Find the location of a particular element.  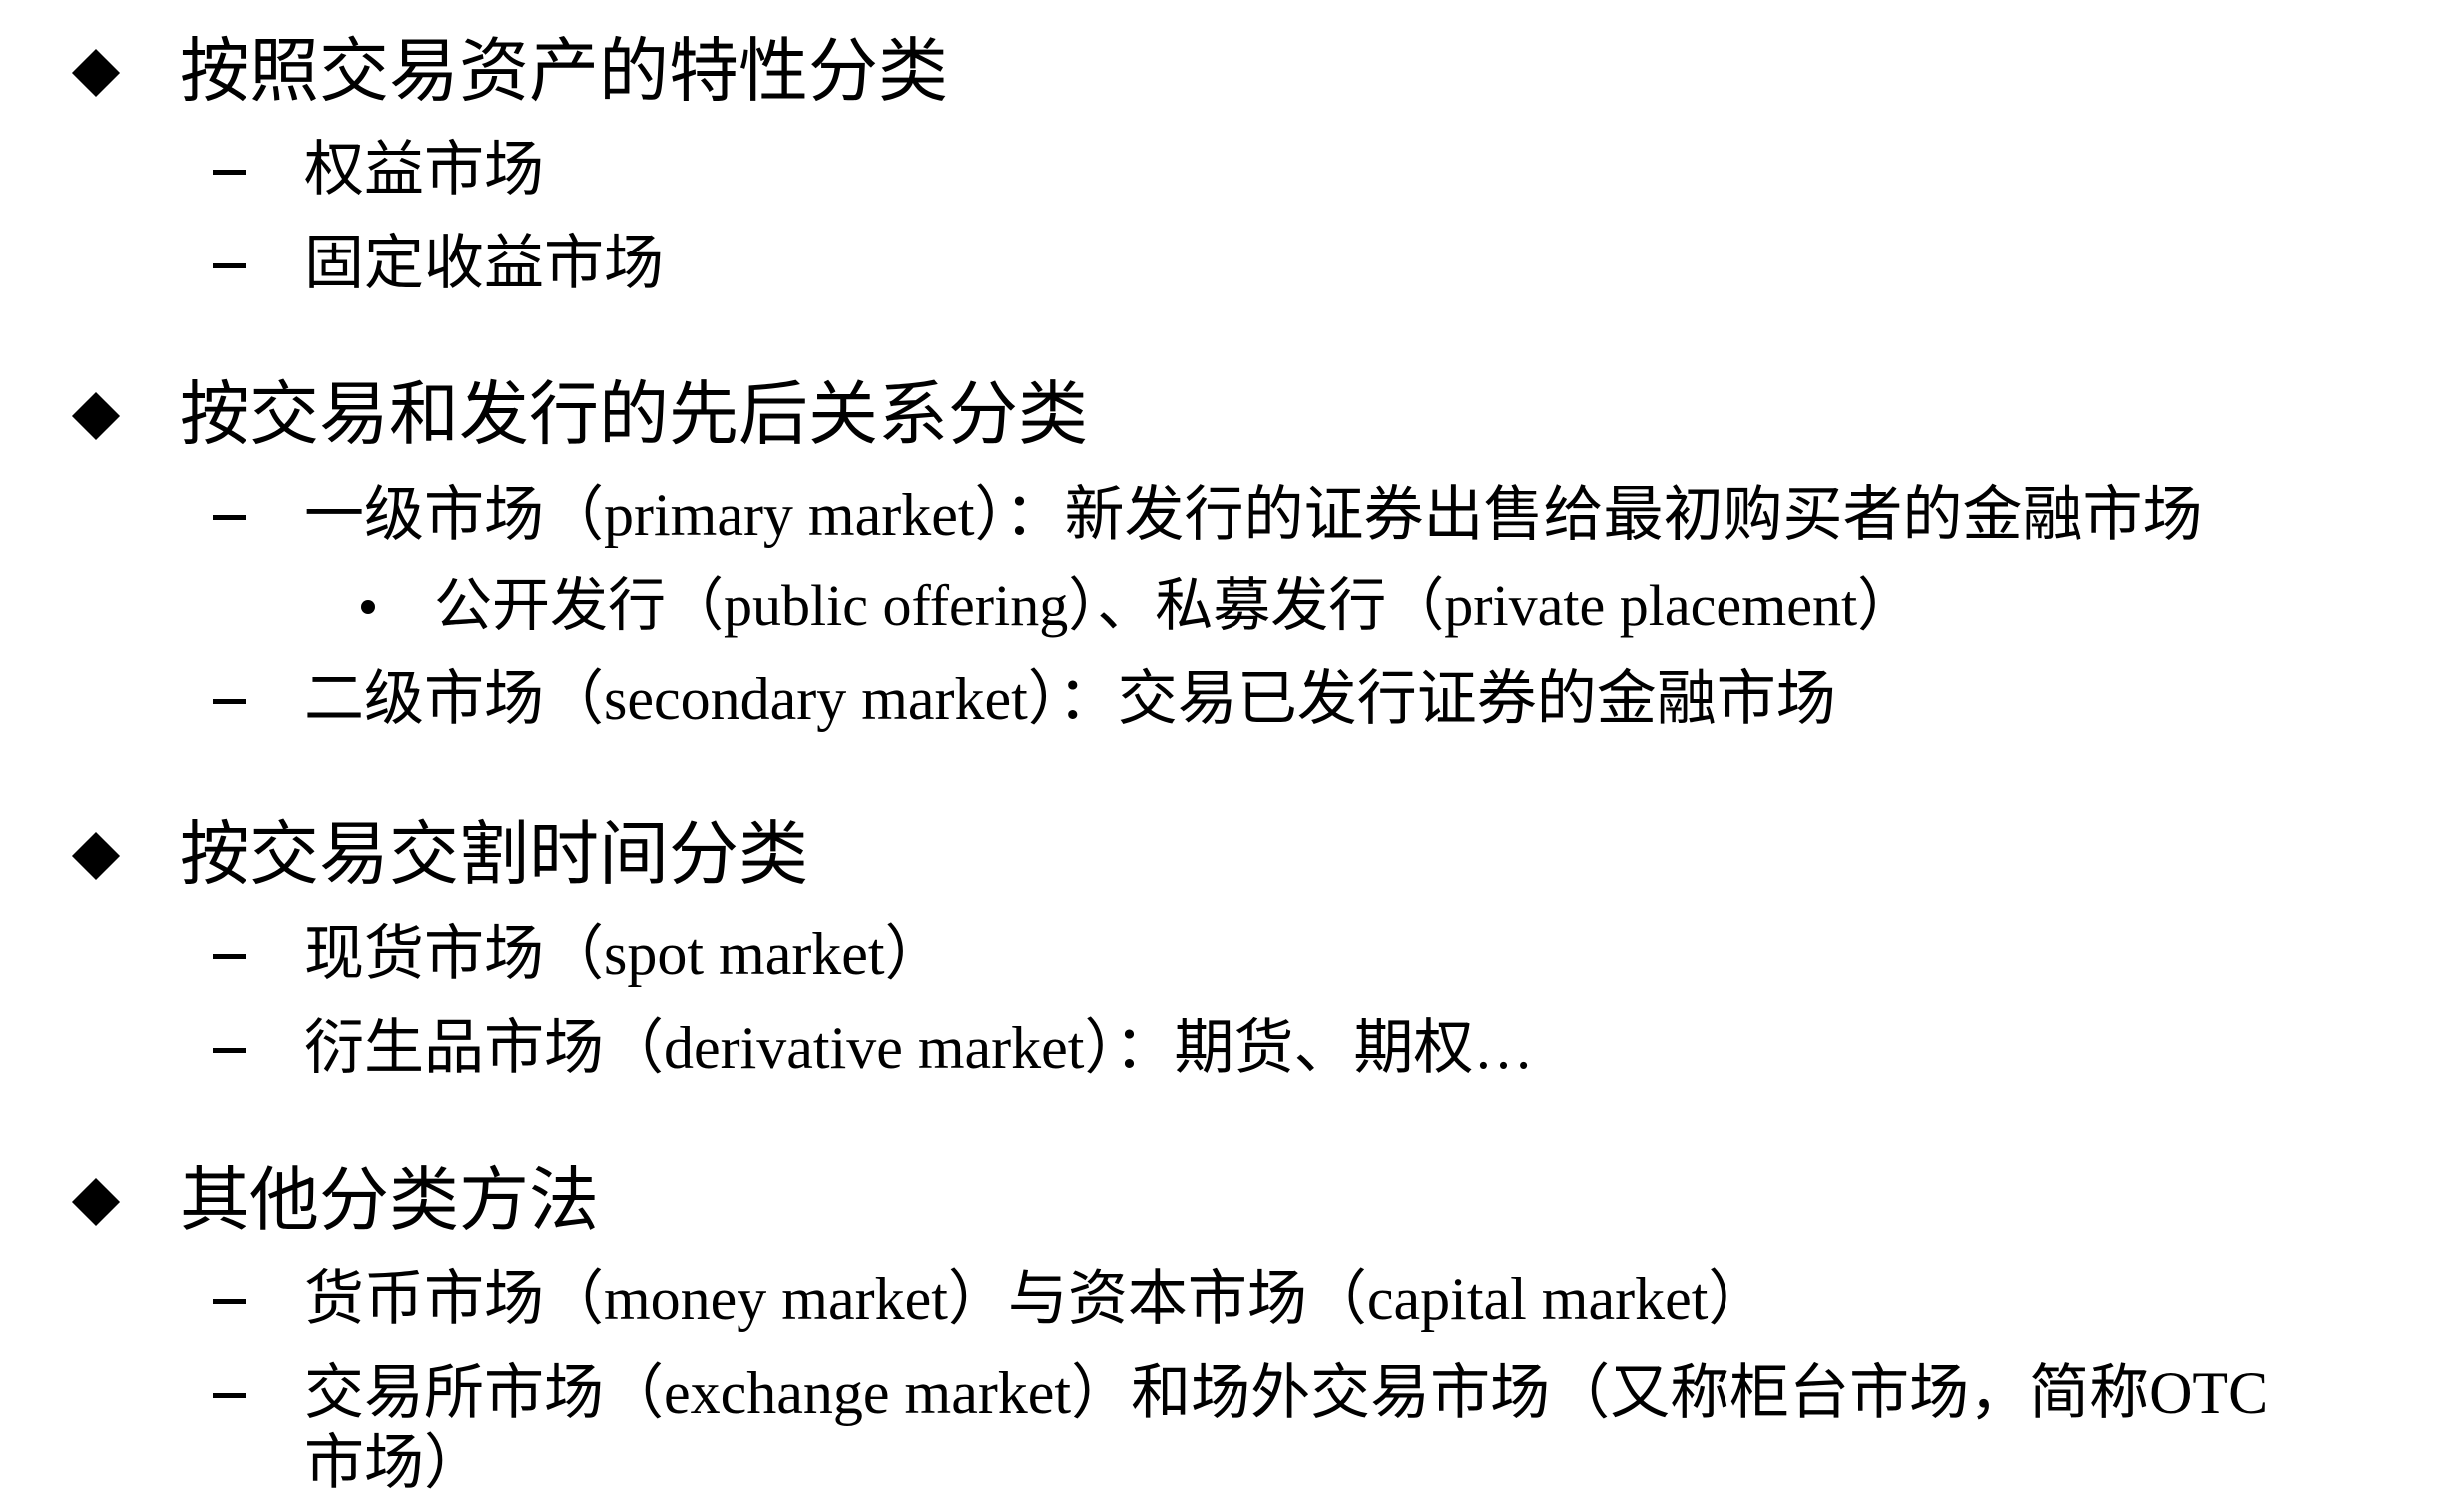

list-item: 固定收益市场 is located at coordinates (484, 263).